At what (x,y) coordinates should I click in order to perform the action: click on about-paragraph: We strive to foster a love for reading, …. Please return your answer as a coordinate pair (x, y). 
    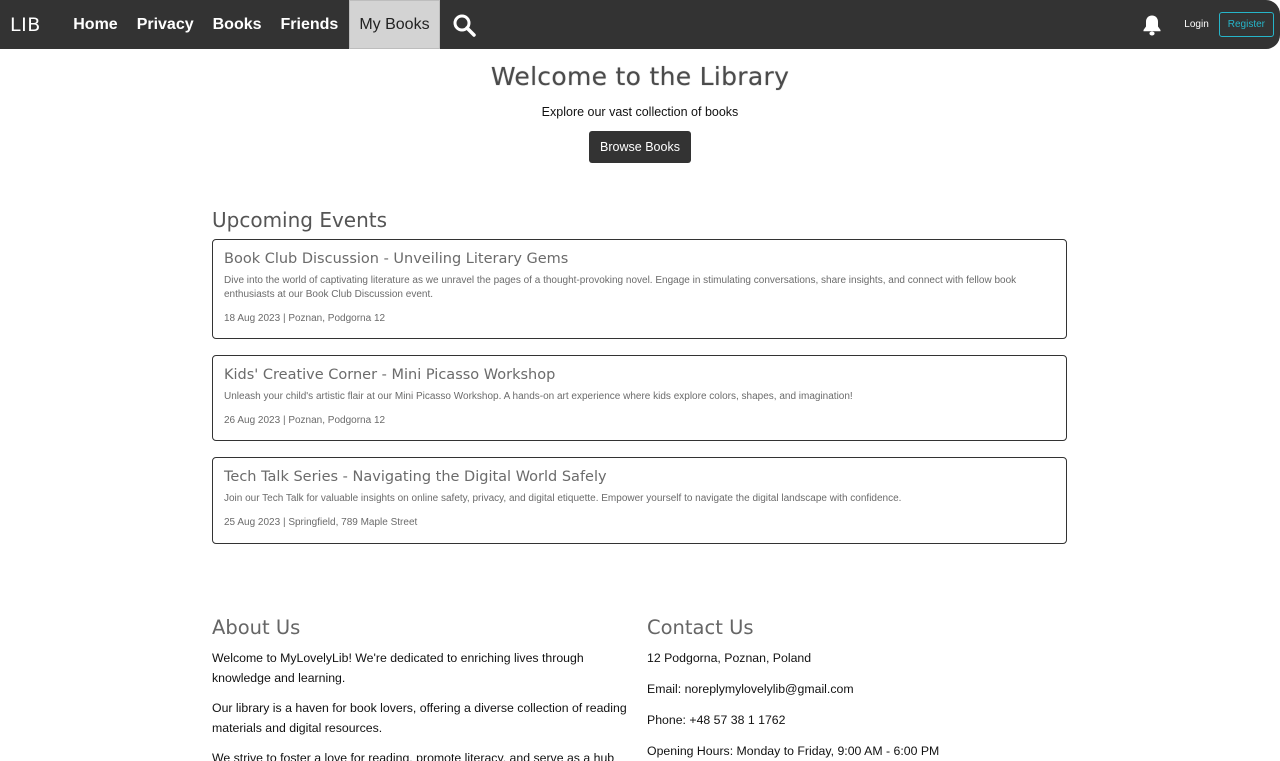
    Looking at the image, I should click on (413, 756).